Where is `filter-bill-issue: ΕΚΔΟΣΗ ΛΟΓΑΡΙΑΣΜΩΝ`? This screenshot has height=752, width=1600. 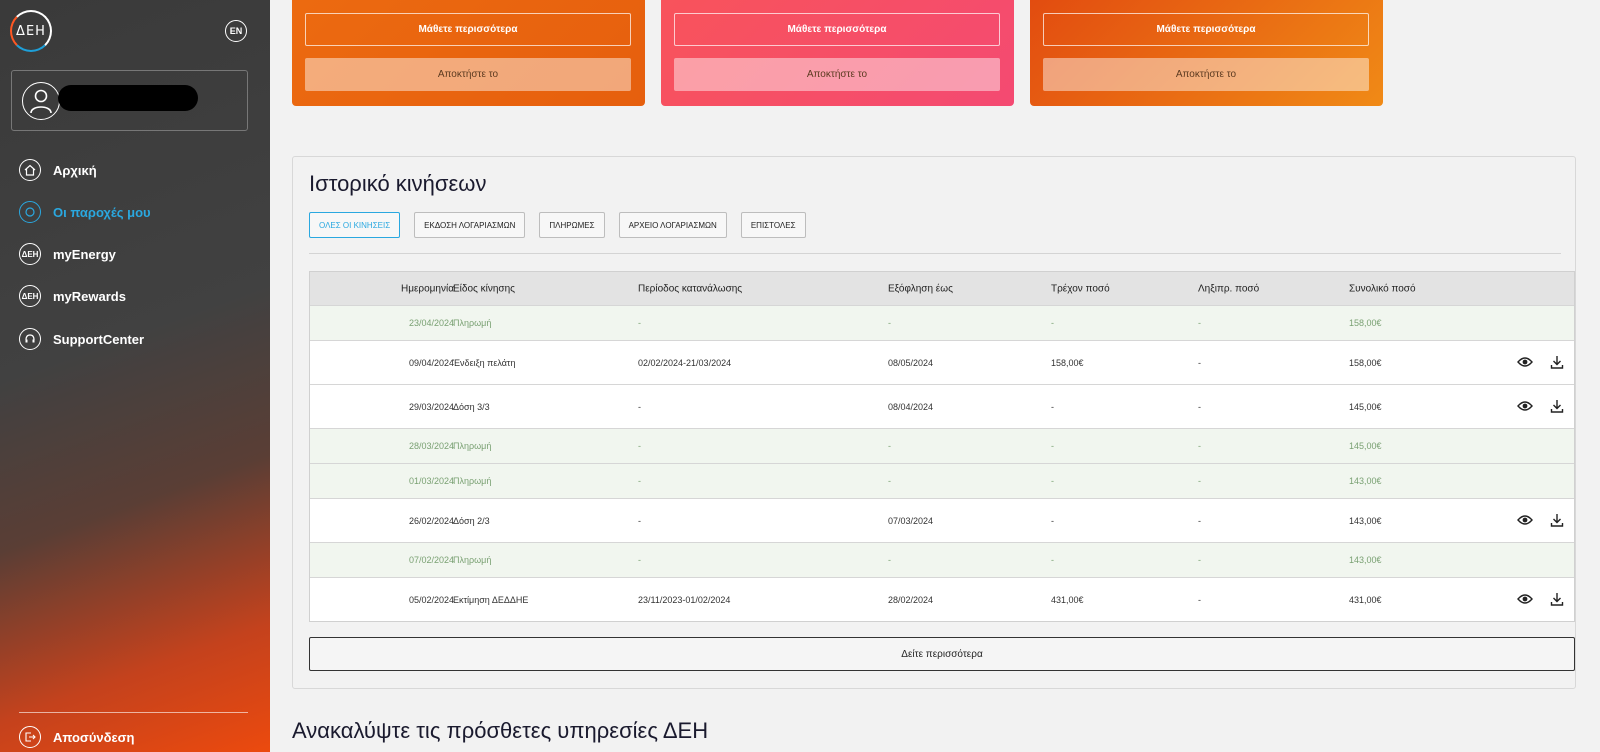 filter-bill-issue: ΕΚΔΟΣΗ ΛΟΓΑΡΙΑΣΜΩΝ is located at coordinates (470, 225).